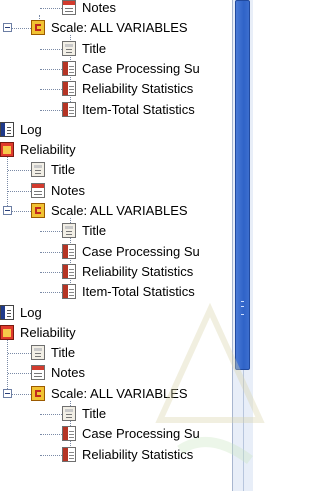 This screenshot has width=320, height=491. Describe the element at coordinates (242, 308) in the screenshot. I see `scrollbar-grip-icon` at that location.